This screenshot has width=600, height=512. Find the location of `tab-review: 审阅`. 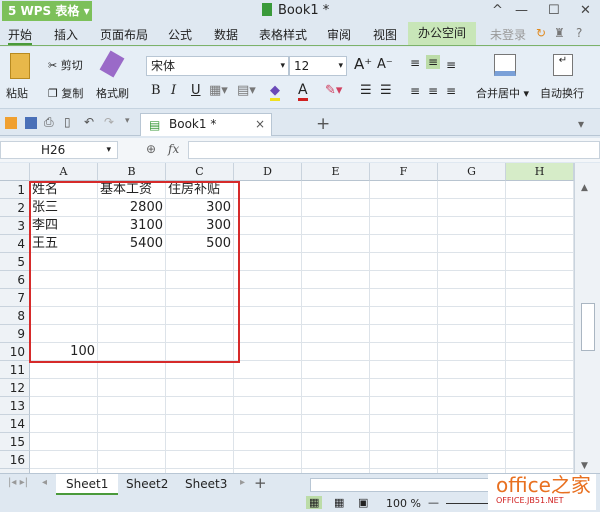

tab-review: 审阅 is located at coordinates (339, 34).